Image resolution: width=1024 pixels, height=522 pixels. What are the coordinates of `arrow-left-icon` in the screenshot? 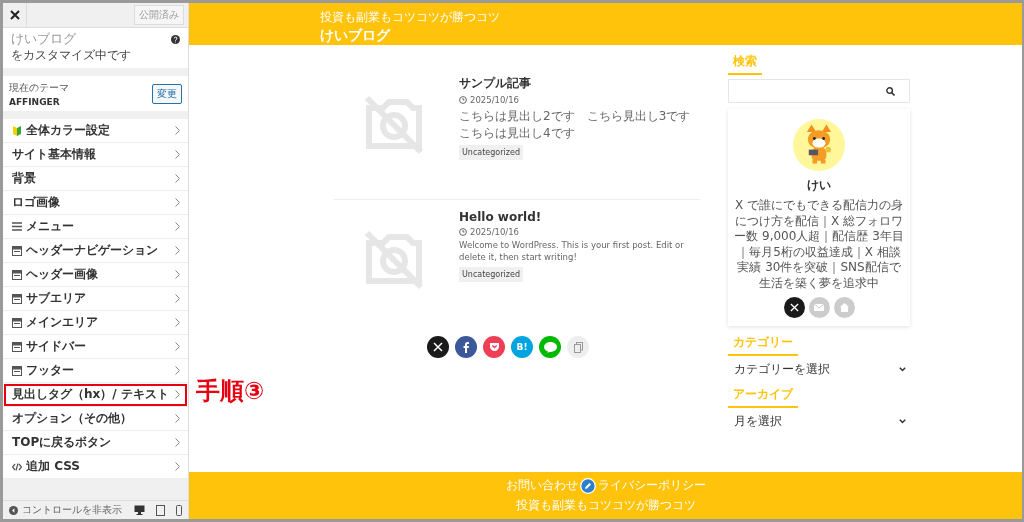 It's located at (13, 510).